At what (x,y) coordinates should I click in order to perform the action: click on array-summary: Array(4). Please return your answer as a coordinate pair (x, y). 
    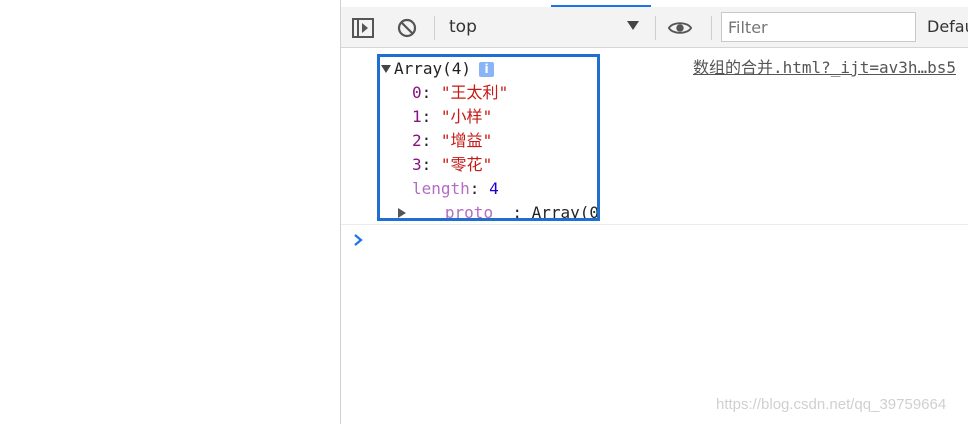
    Looking at the image, I should click on (433, 68).